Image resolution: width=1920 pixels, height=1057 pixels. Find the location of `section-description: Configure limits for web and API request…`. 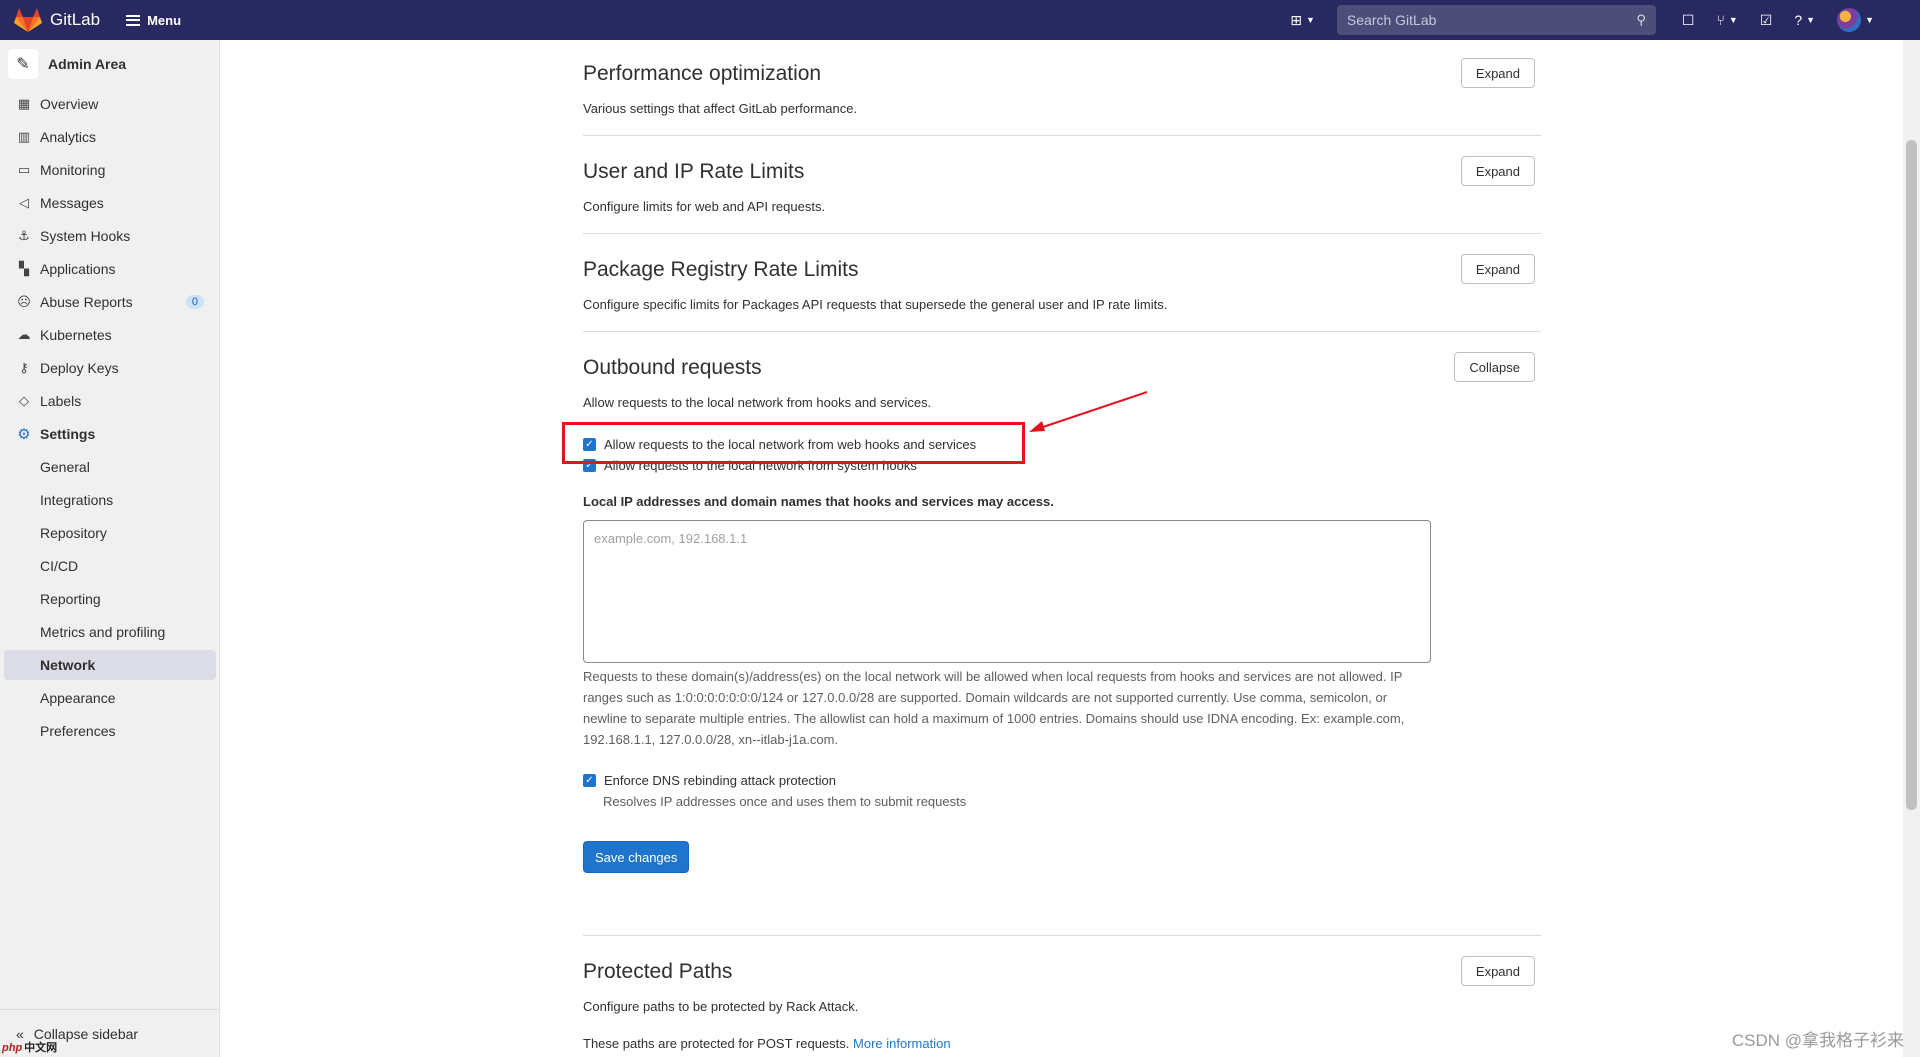

section-description: Configure limits for web and API request… is located at coordinates (704, 206).